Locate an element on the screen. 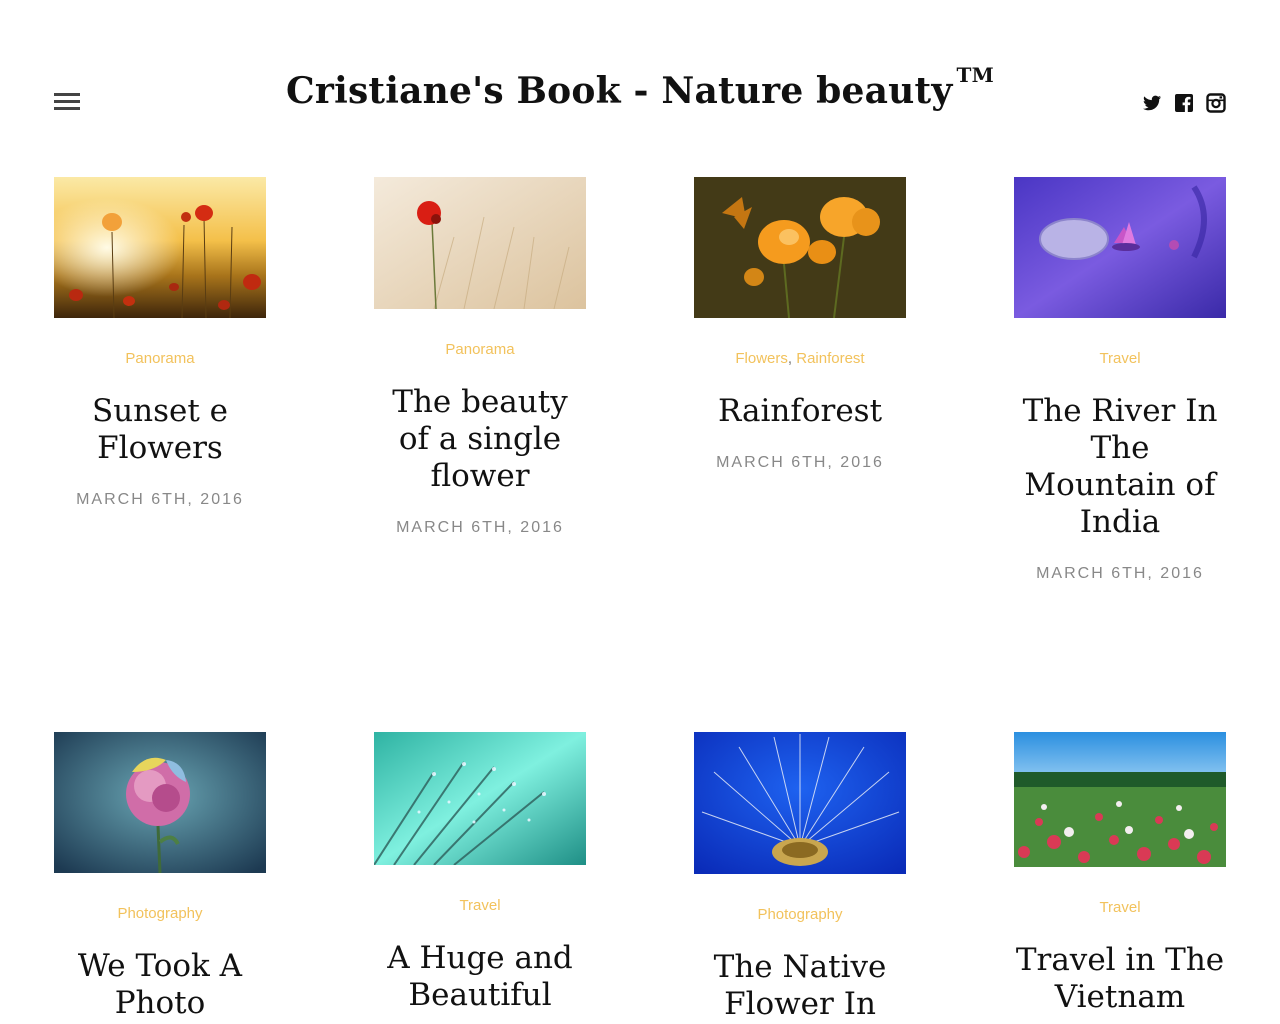  lotus-pond-image is located at coordinates (1120, 247).